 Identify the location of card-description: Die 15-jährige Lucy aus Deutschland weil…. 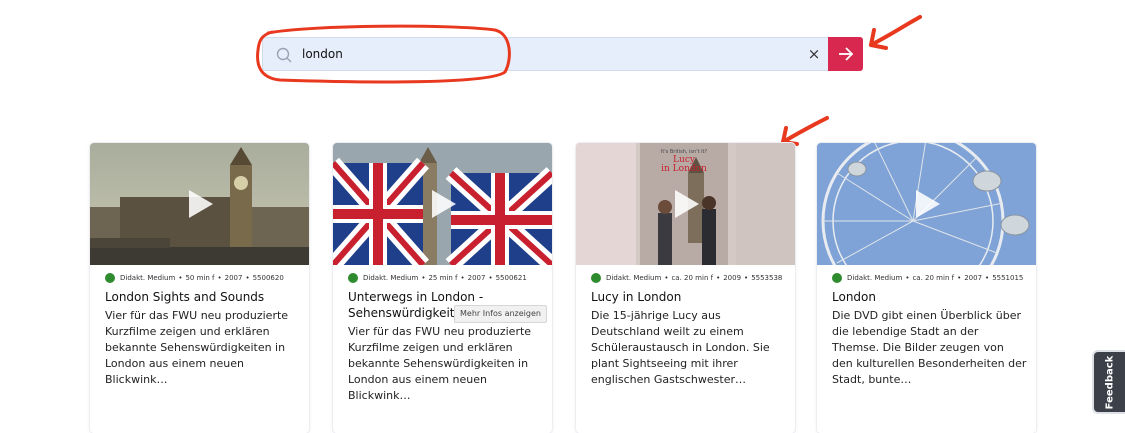
(680, 347).